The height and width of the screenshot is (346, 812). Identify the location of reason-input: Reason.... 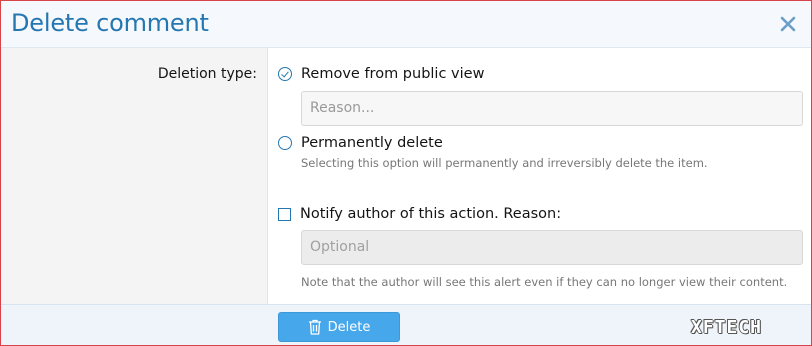
(552, 108).